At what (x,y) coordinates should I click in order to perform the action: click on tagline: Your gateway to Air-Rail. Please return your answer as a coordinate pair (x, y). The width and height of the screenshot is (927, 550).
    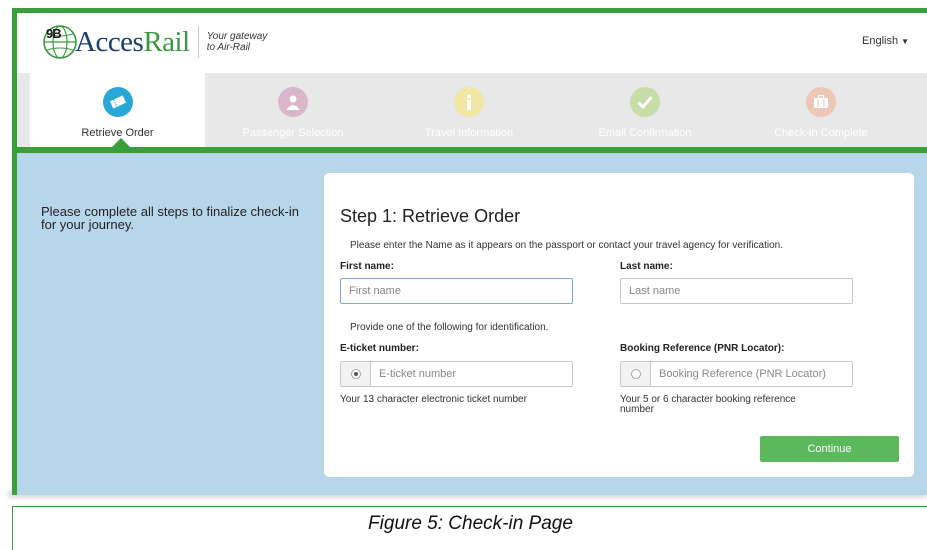
    Looking at the image, I should click on (247, 42).